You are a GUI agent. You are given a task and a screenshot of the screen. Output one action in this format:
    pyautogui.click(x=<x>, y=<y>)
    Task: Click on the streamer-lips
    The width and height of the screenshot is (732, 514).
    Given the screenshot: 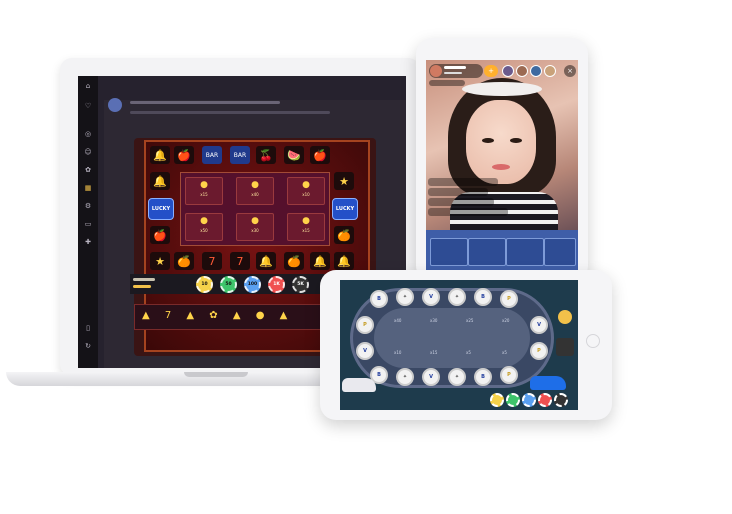 What is the action you would take?
    pyautogui.click(x=501, y=167)
    